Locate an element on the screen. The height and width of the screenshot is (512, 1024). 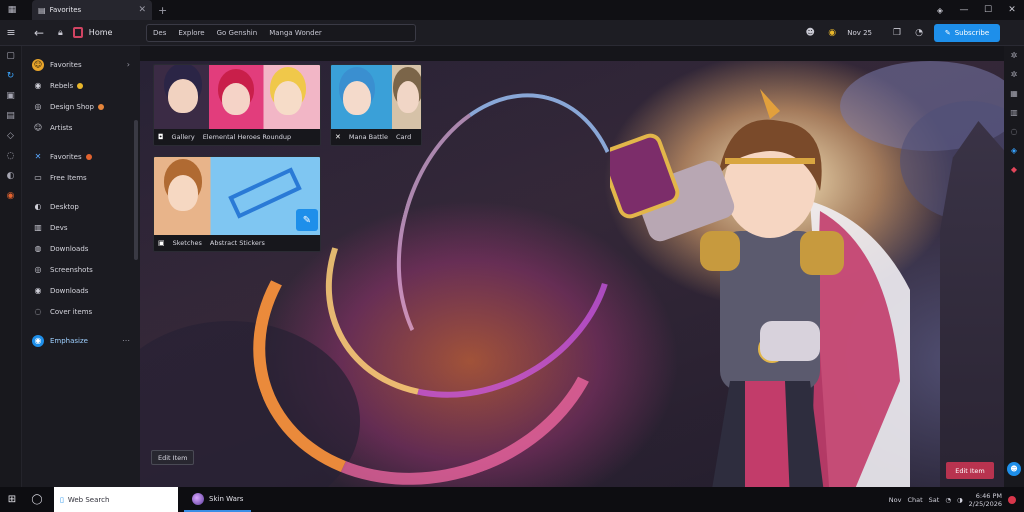
sidebar-item-screenshots: ◎ Screenshots is located at coordinates (81, 269).